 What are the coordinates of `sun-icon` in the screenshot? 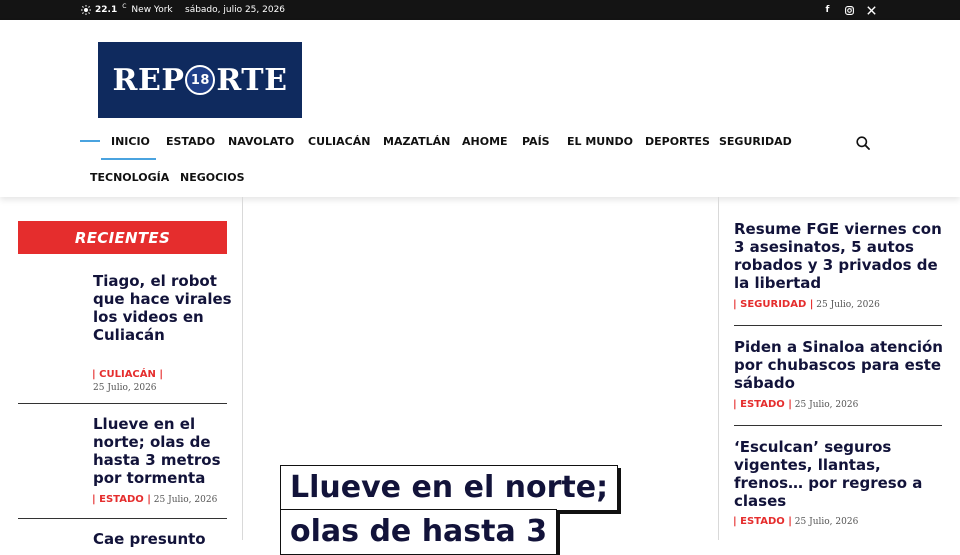 It's located at (86, 10).